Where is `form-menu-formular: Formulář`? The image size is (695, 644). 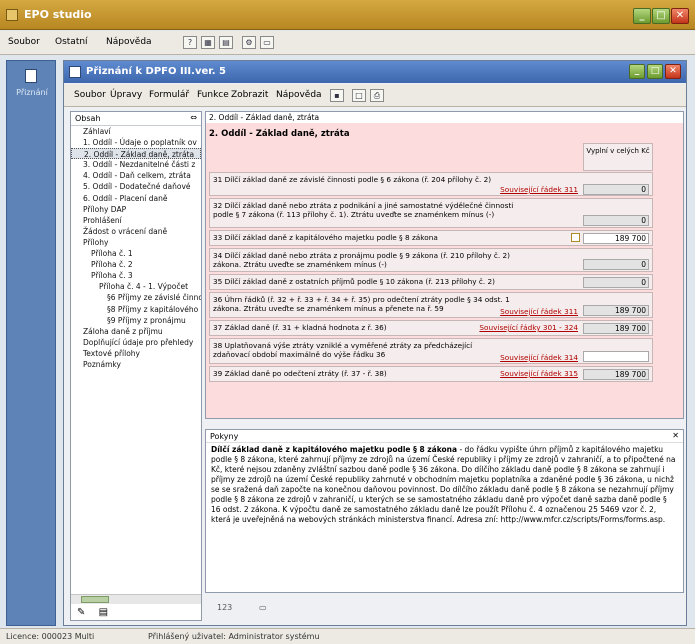 form-menu-formular: Formulář is located at coordinates (169, 95).